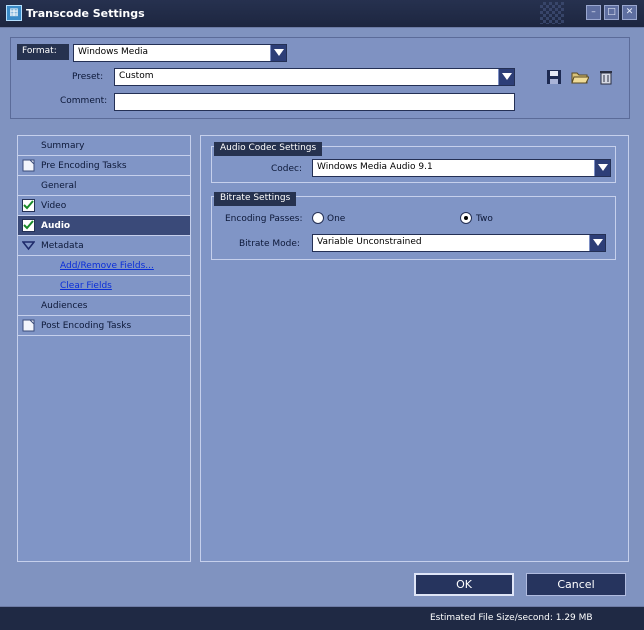 The image size is (644, 630). Describe the element at coordinates (269, 244) in the screenshot. I see `bitrate-mode-label: Bitrate Mode:` at that location.